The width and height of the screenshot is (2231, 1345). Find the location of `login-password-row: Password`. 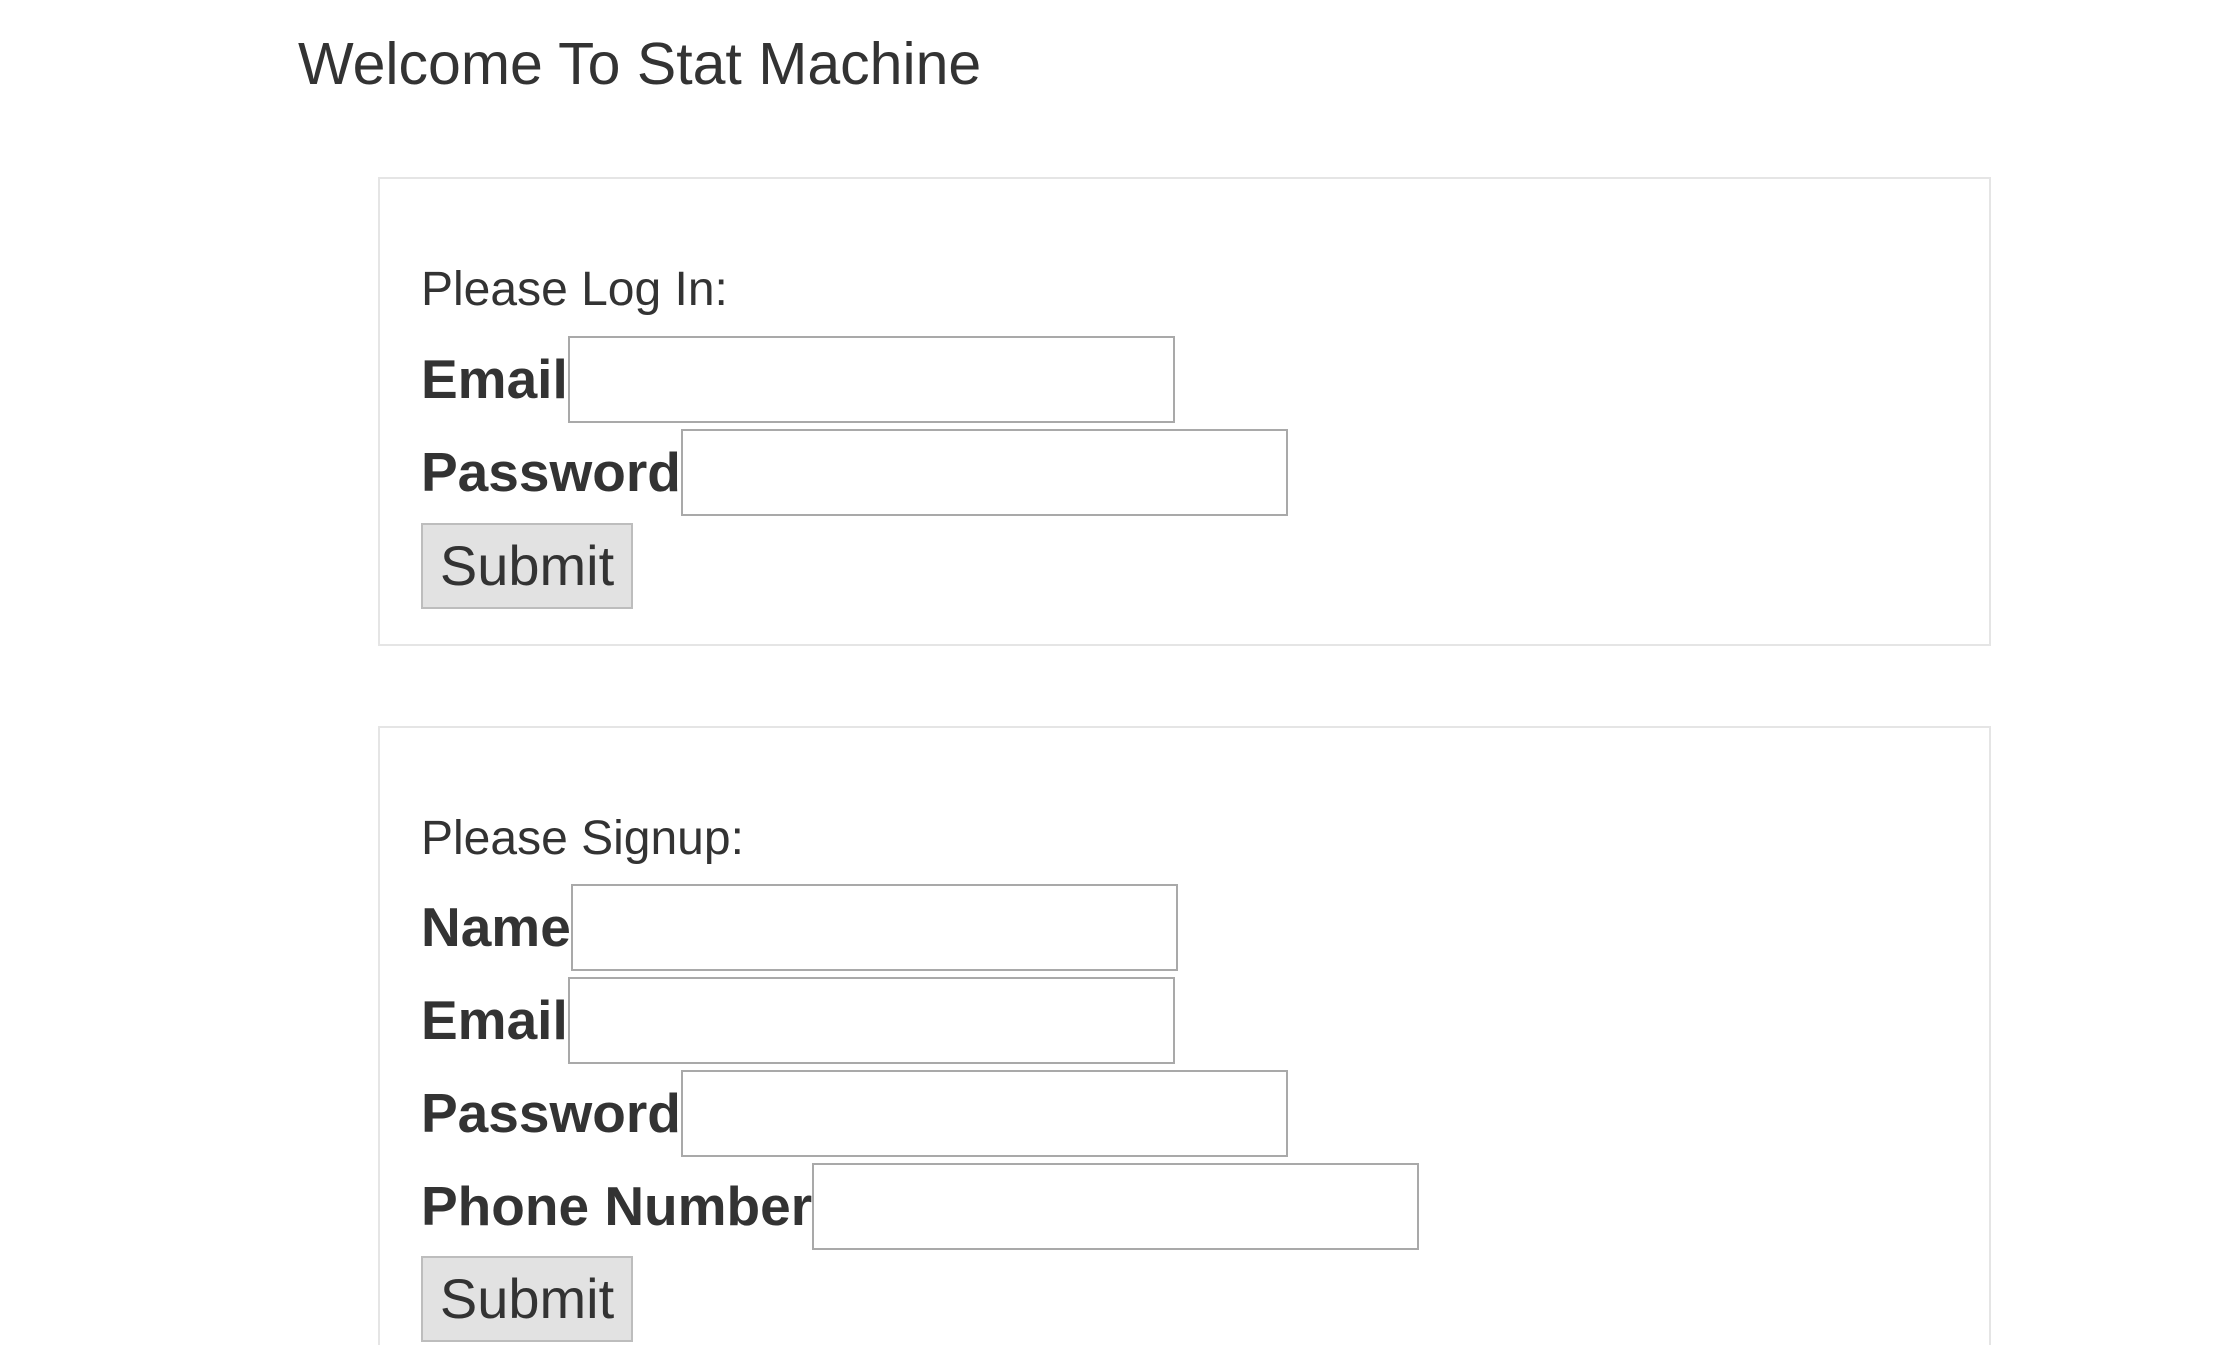

login-password-row: Password is located at coordinates (854, 472).